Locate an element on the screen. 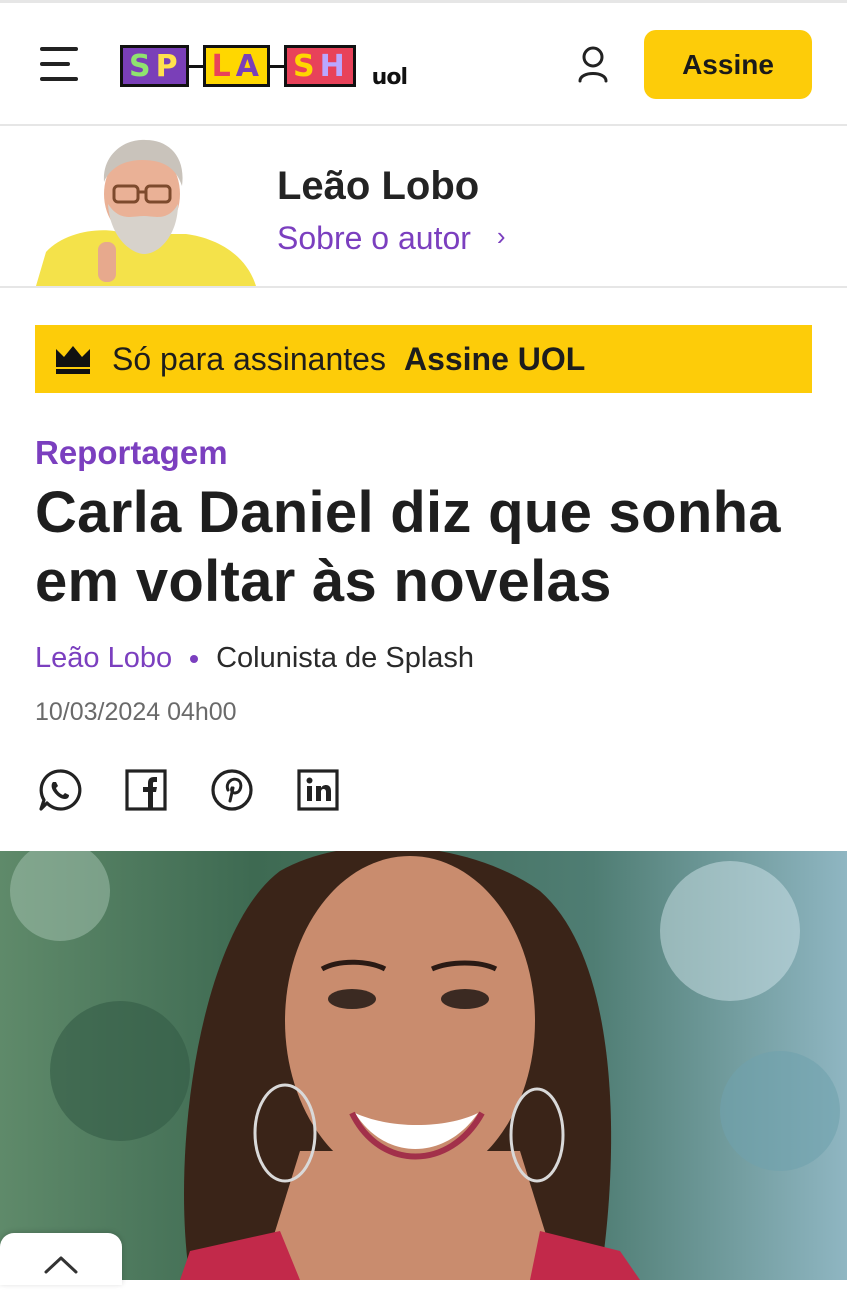 The height and width of the screenshot is (1290, 847). uol-wordmark: uol is located at coordinates (389, 77).